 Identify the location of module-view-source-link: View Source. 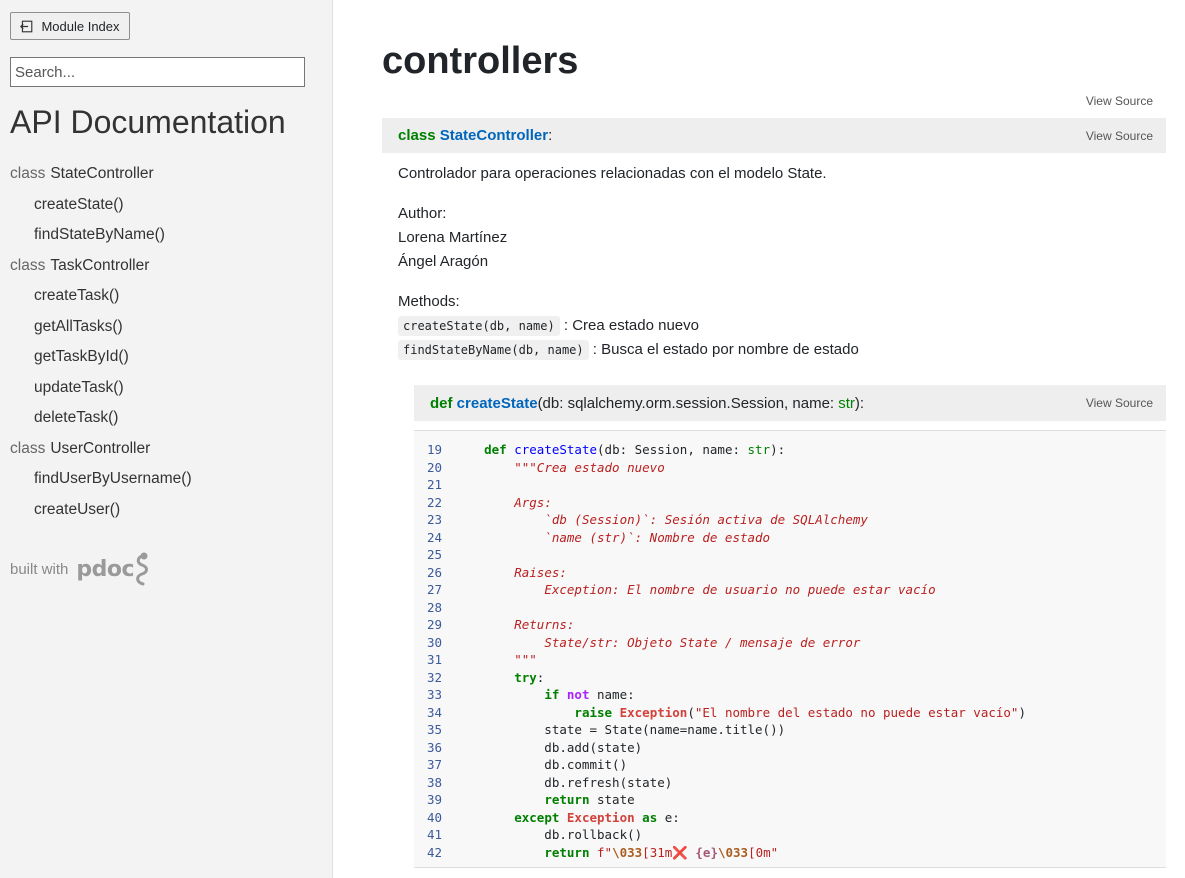
(1119, 101).